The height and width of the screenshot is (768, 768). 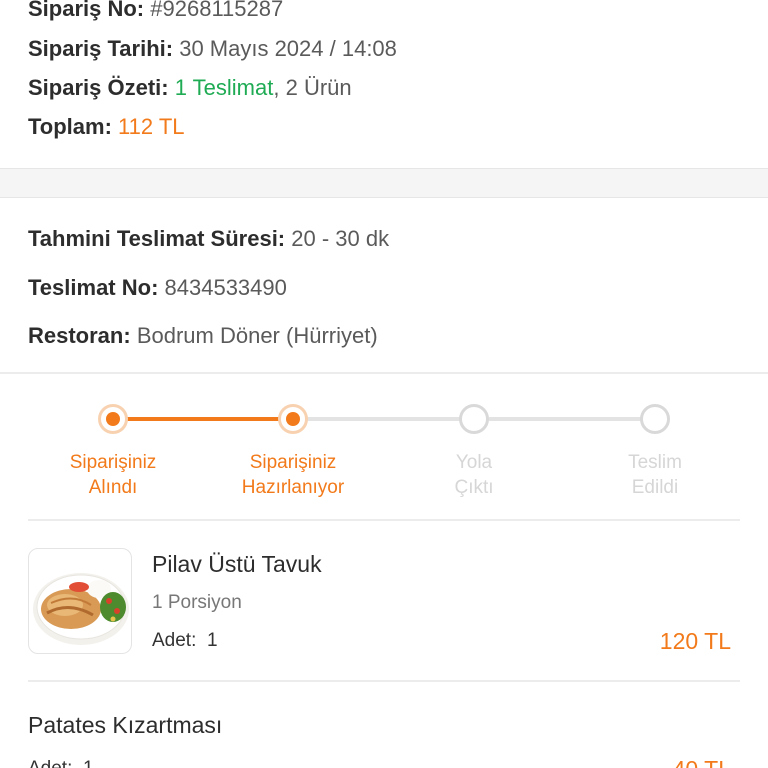 What do you see at coordinates (340, 238) in the screenshot?
I see `eta-value: 20 - 30 dk` at bounding box center [340, 238].